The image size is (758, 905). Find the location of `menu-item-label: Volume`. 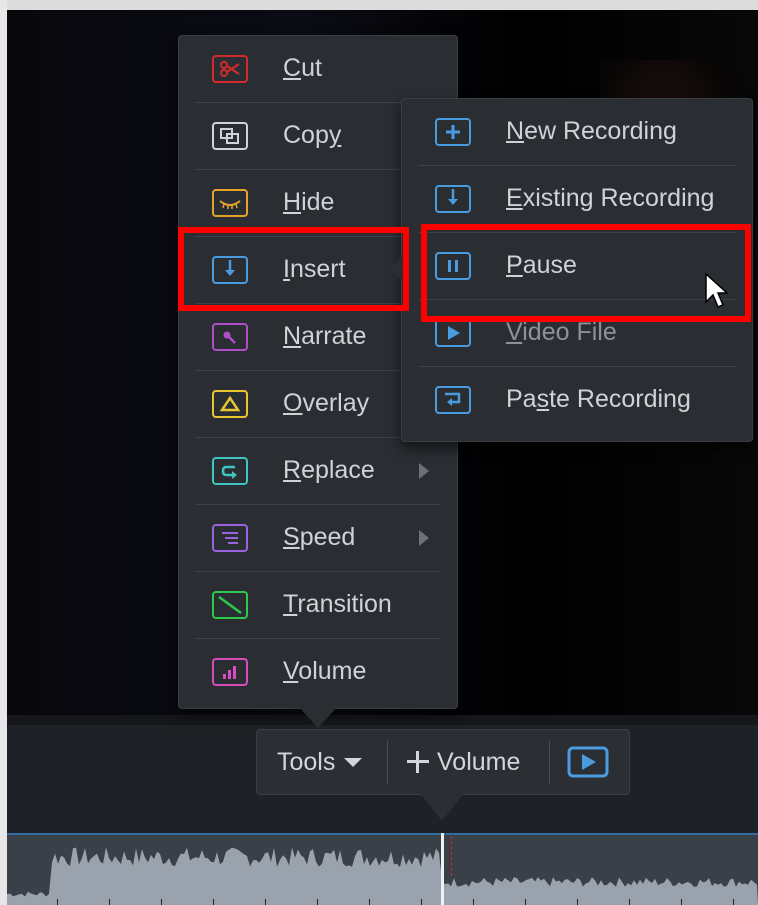

menu-item-label: Volume is located at coordinates (325, 671).